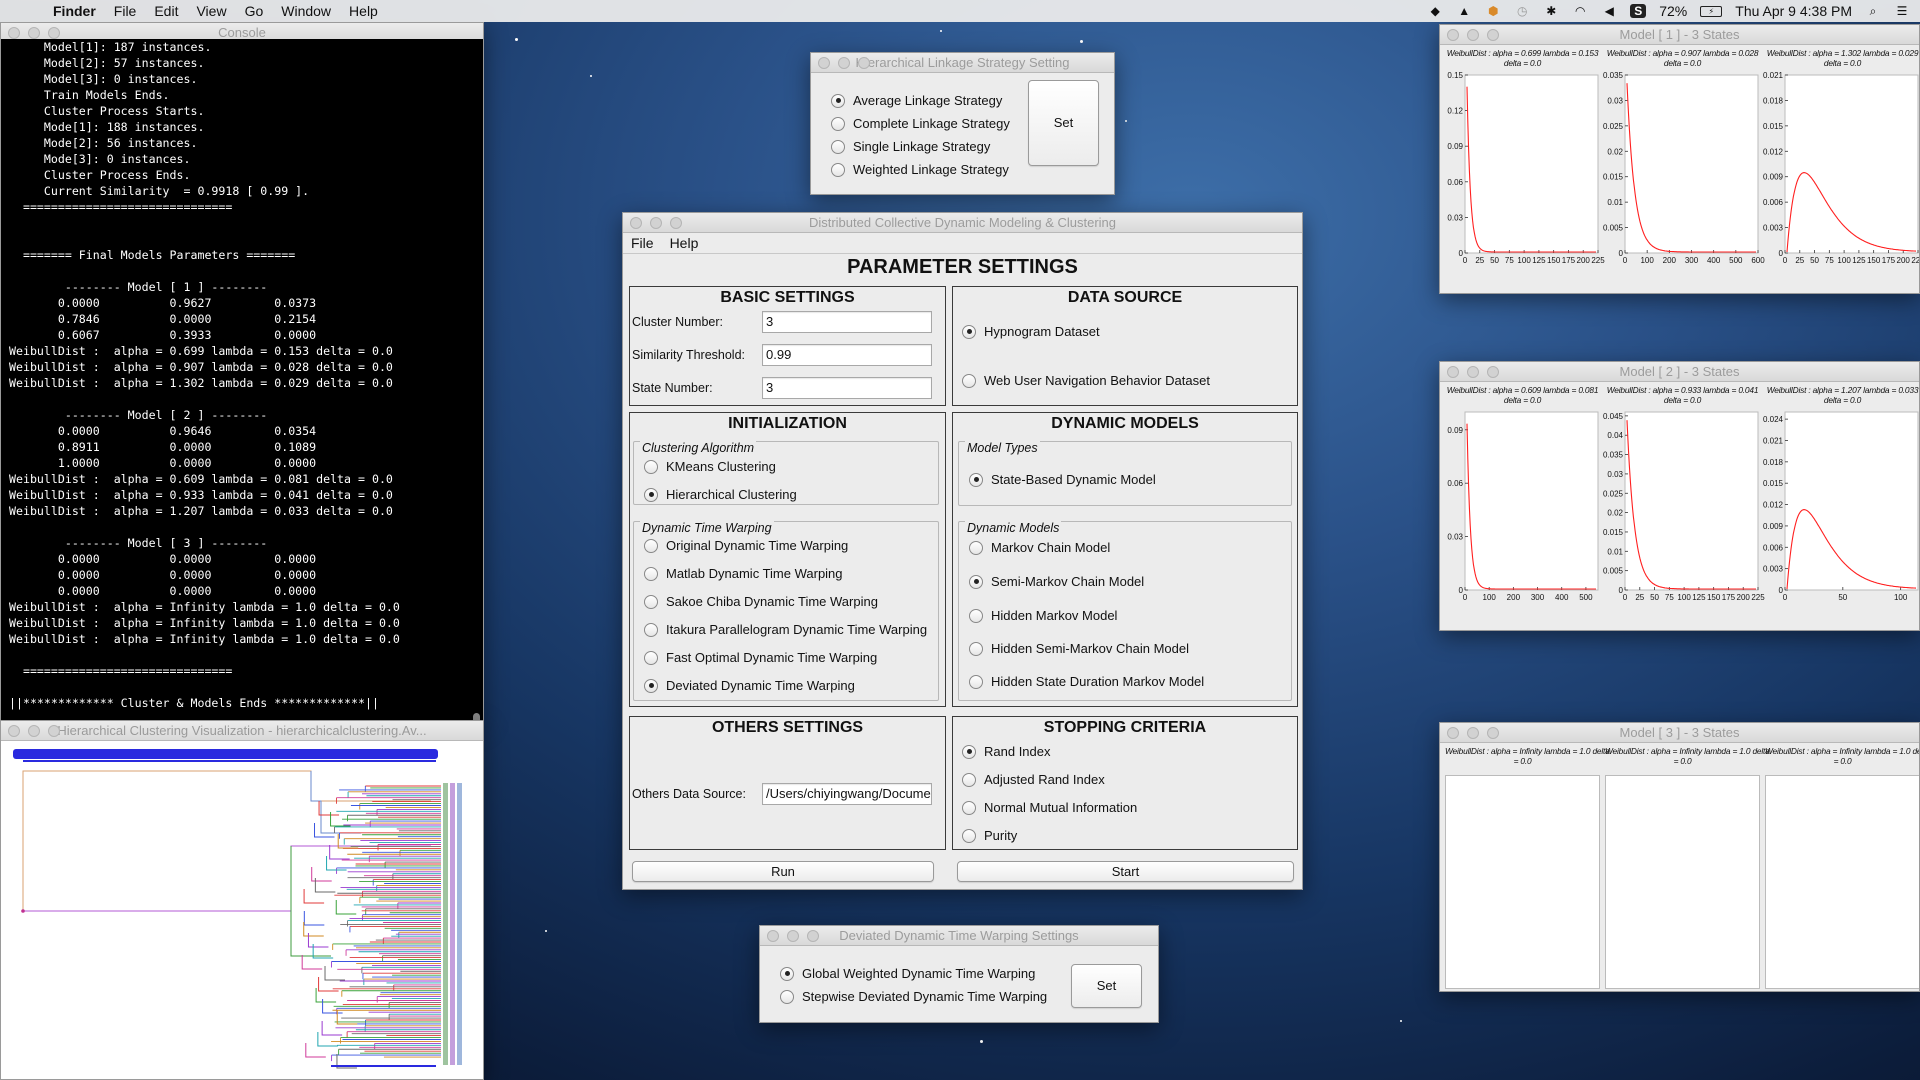 This screenshot has width=1920, height=1080. What do you see at coordinates (910, 146) in the screenshot?
I see `radio-single-linkage: Single Linkage Strategy` at bounding box center [910, 146].